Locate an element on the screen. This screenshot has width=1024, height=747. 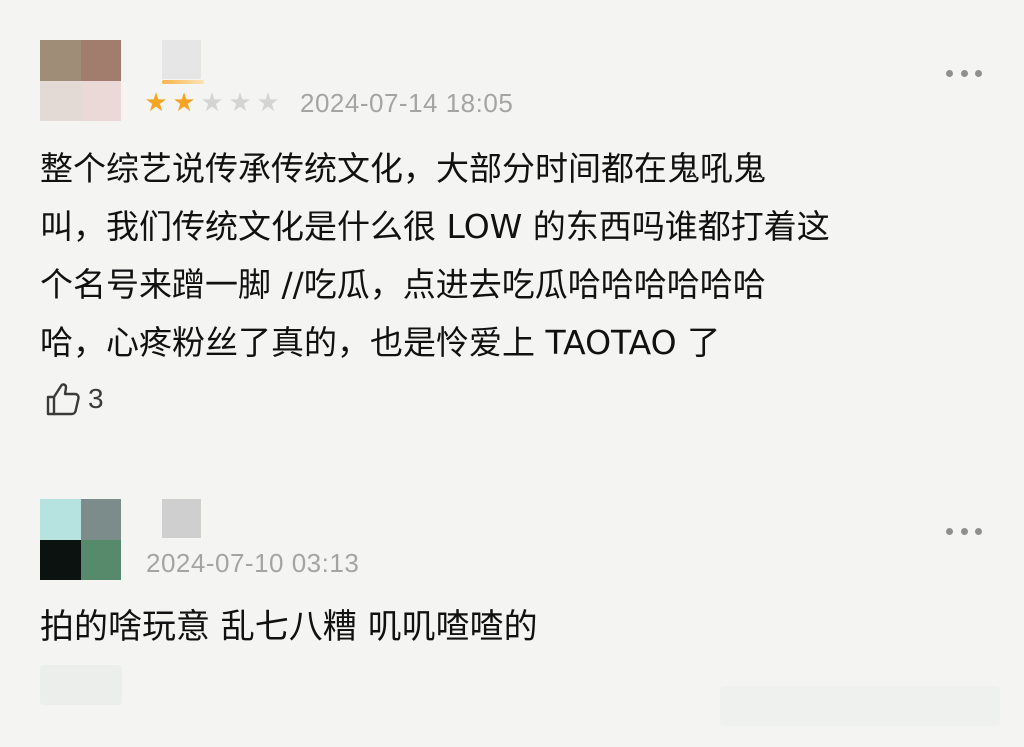
comment-text-line: 拍的啥玩意 乱七八糟 叽叽喳喳的 is located at coordinates (289, 627).